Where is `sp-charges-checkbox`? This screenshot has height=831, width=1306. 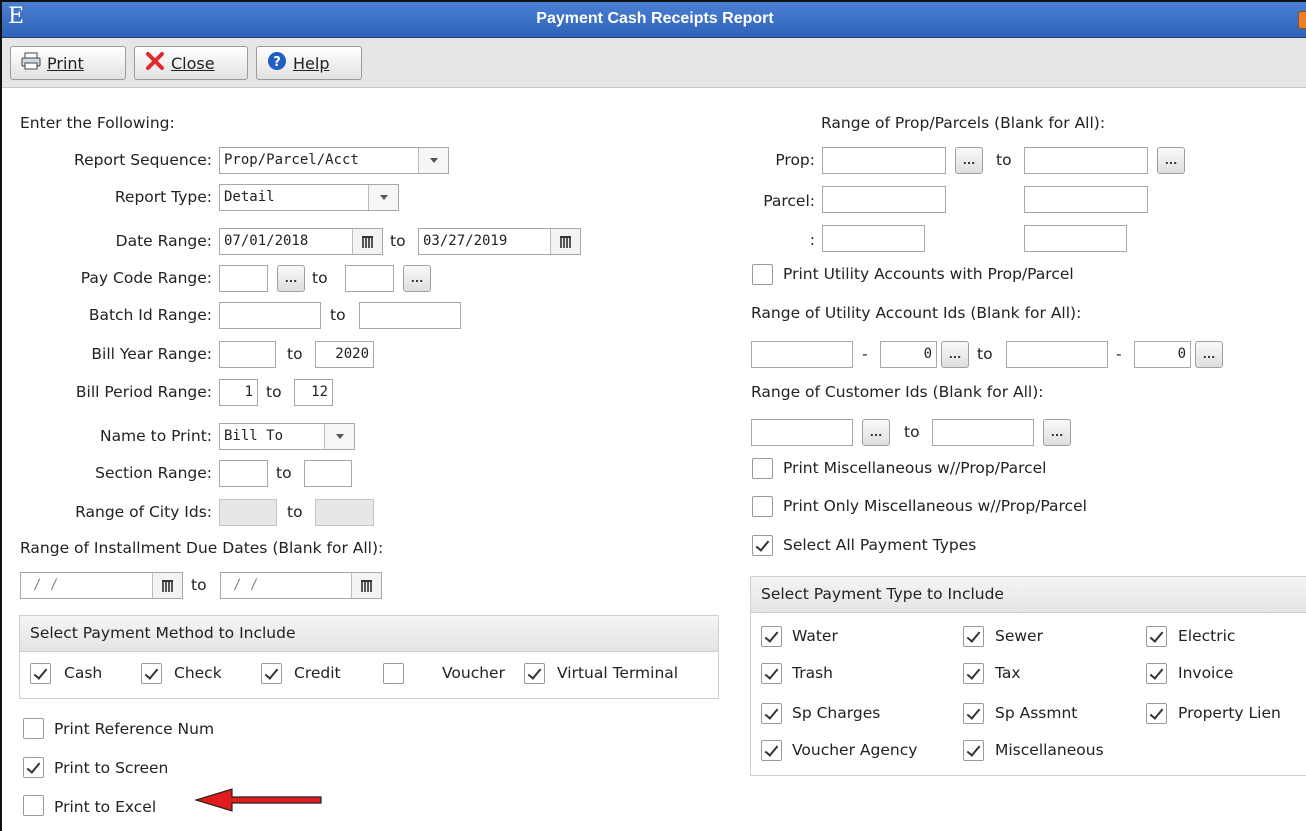
sp-charges-checkbox is located at coordinates (771, 713).